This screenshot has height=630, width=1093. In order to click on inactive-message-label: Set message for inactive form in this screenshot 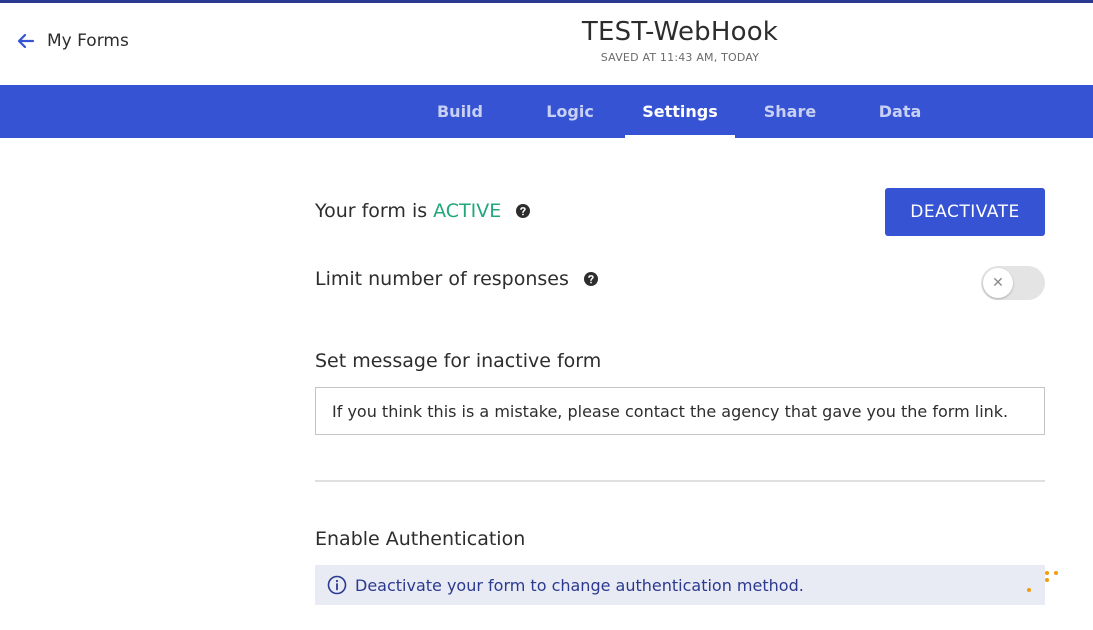, I will do `click(458, 361)`.